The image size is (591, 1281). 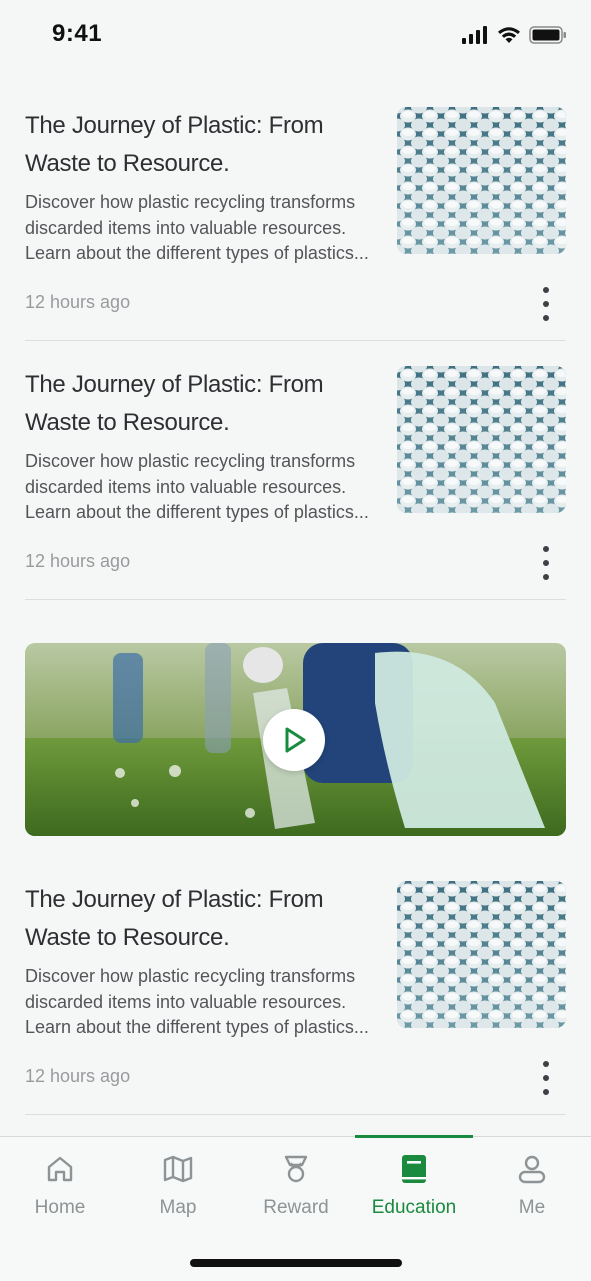 What do you see at coordinates (509, 35) in the screenshot?
I see `wifi-icon` at bounding box center [509, 35].